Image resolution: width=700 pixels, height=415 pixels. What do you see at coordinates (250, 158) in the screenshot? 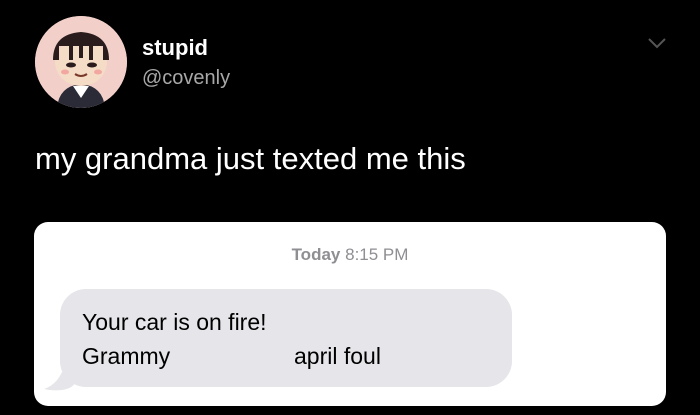
I see `tweet-text: my grandma just texted me this` at bounding box center [250, 158].